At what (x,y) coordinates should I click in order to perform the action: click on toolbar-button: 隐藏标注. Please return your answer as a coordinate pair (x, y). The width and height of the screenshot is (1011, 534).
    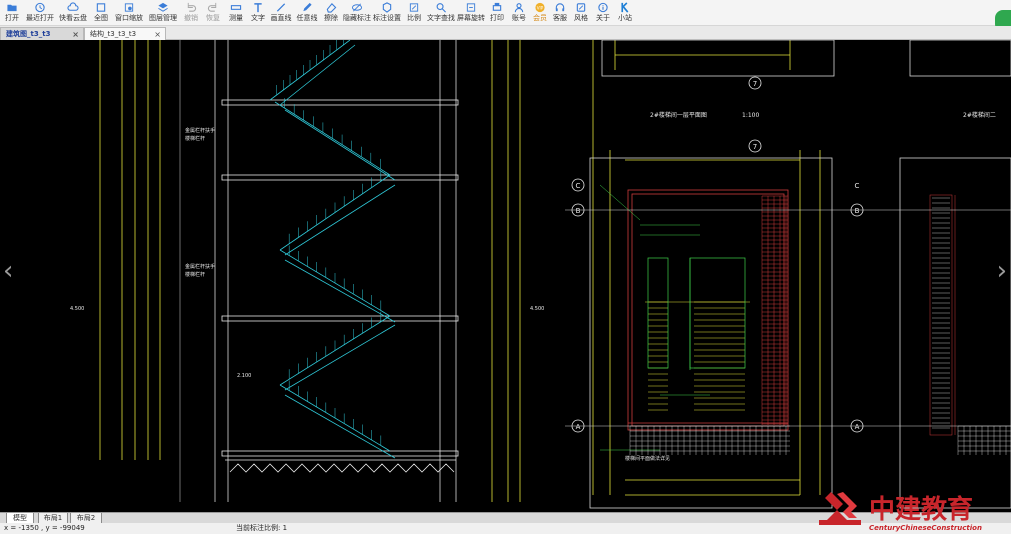
    Looking at the image, I should click on (357, 13).